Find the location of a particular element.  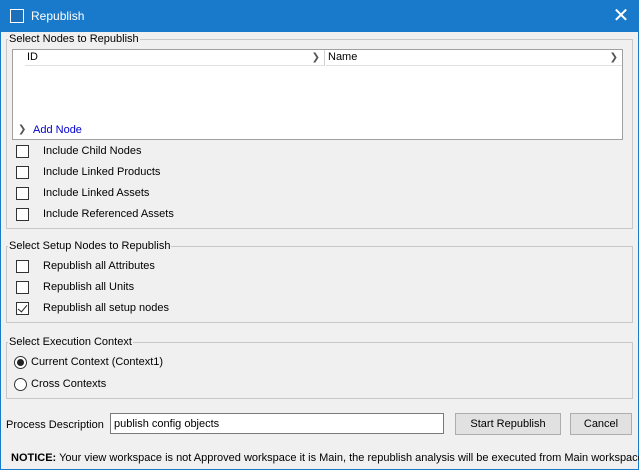

add-node-link: Add Node is located at coordinates (57, 130).